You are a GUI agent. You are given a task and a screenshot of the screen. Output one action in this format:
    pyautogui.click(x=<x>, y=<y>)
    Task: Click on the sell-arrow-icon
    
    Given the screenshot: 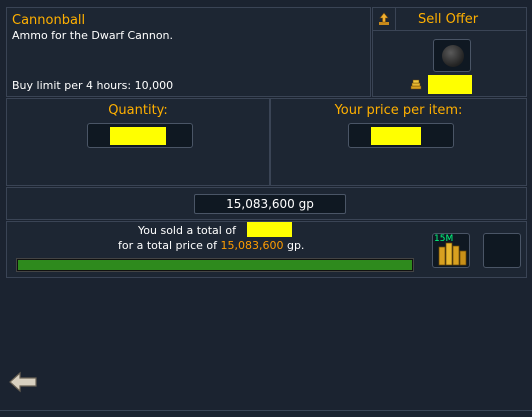 What is the action you would take?
    pyautogui.click(x=384, y=19)
    